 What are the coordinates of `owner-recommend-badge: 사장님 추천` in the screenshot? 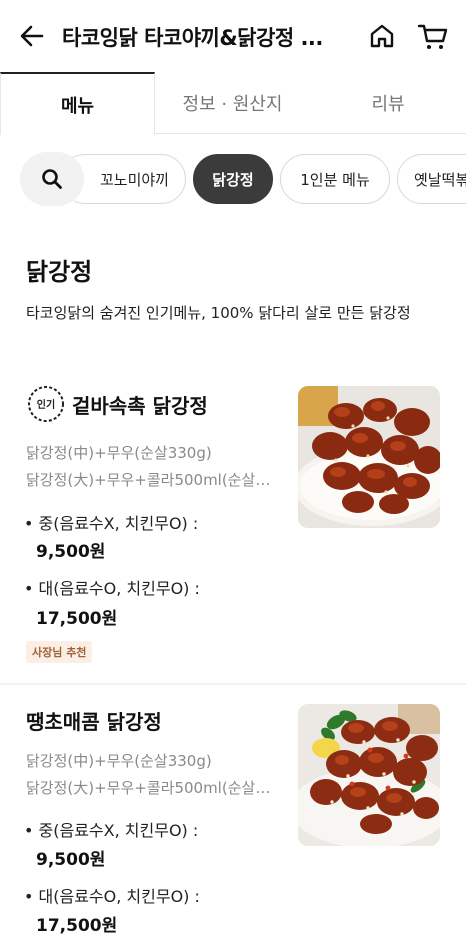 It's located at (59, 652).